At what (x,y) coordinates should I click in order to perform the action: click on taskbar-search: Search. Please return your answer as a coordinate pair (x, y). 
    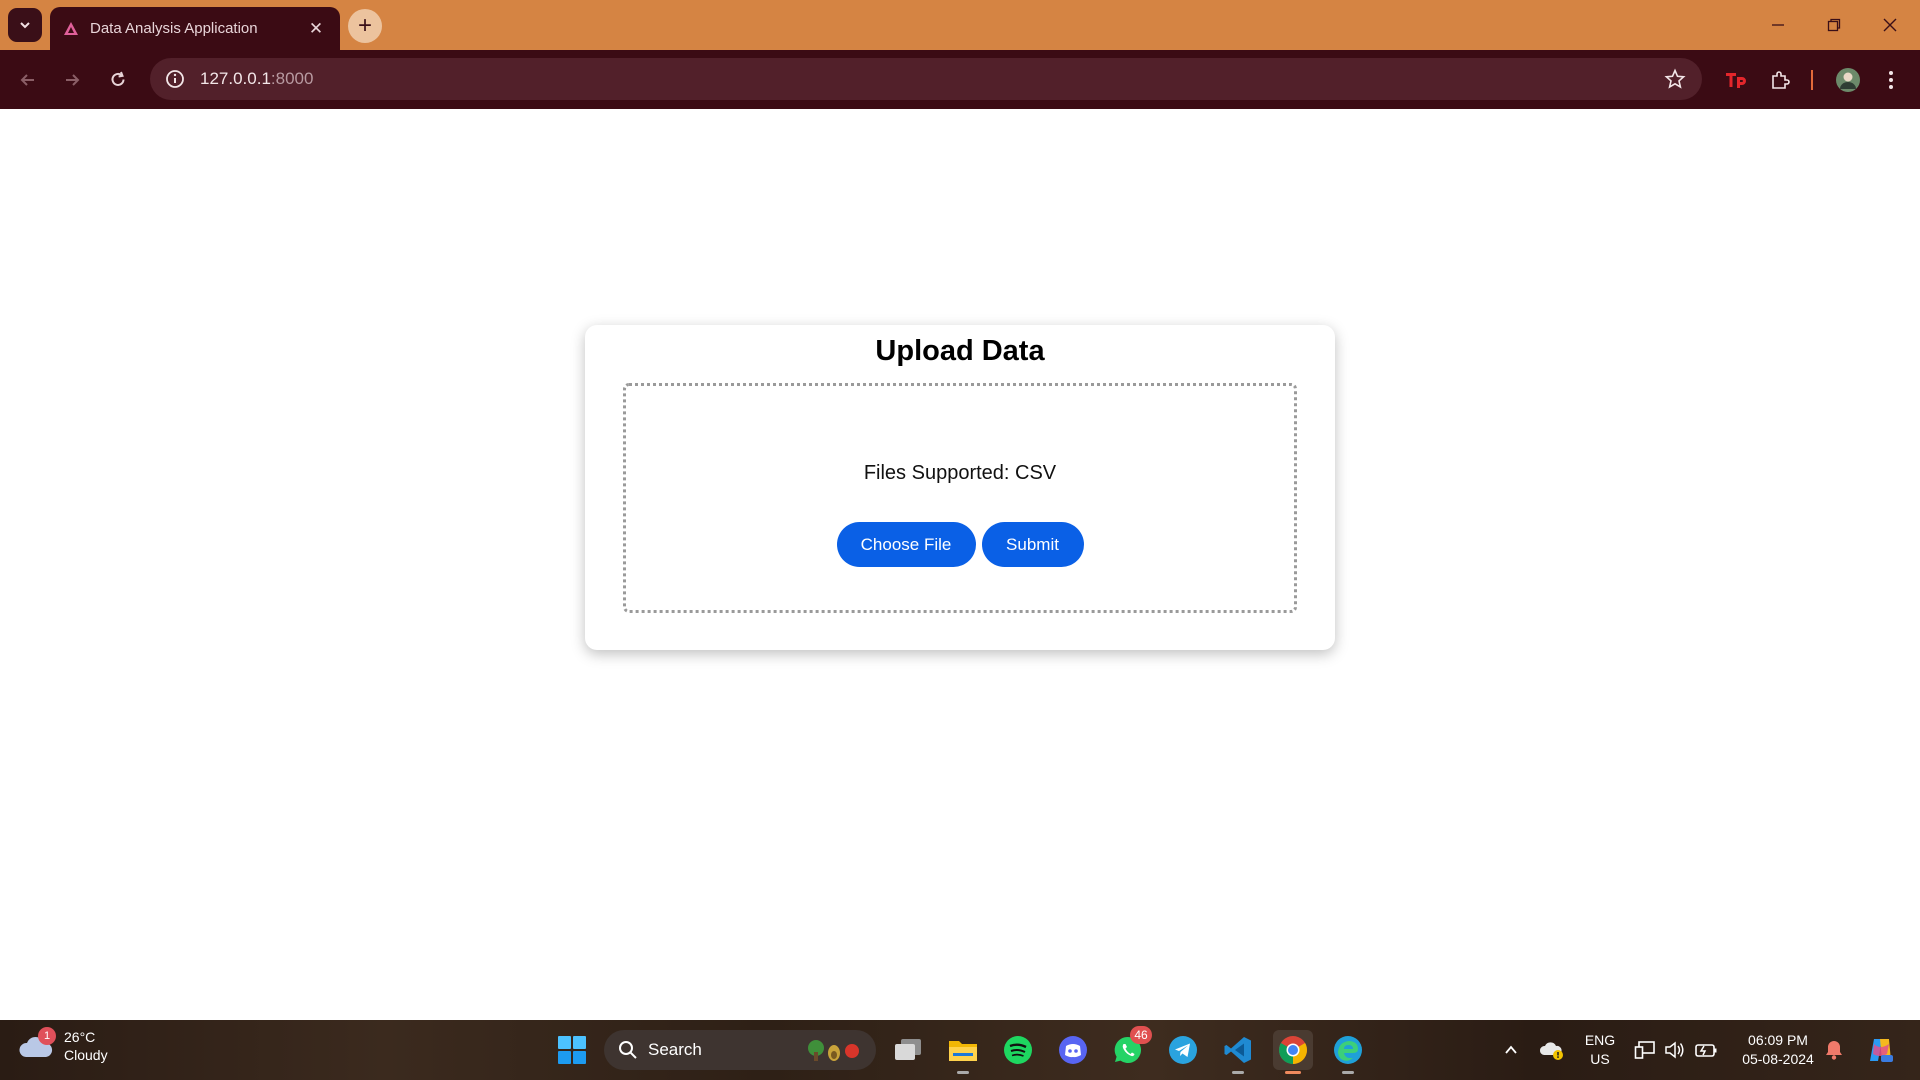
    Looking at the image, I should click on (740, 1050).